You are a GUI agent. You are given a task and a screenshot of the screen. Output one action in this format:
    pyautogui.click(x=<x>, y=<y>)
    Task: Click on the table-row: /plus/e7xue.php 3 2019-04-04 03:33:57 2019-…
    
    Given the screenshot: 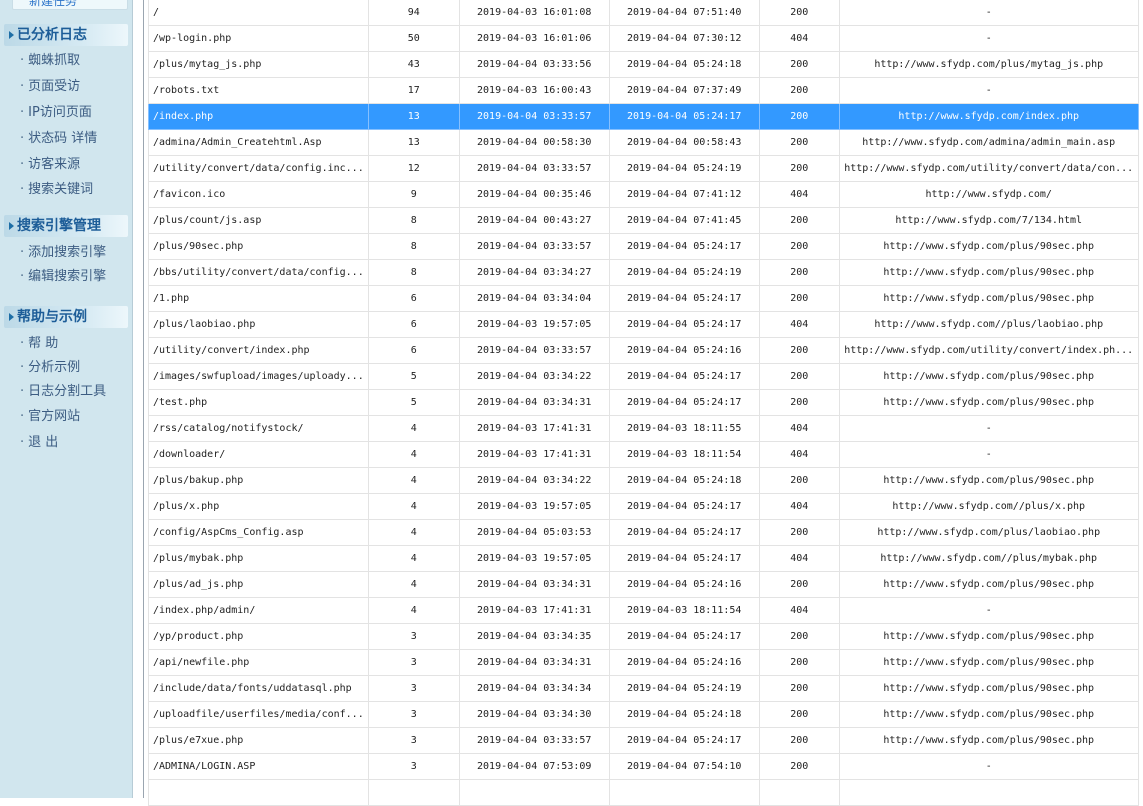 What is the action you would take?
    pyautogui.click(x=643, y=740)
    